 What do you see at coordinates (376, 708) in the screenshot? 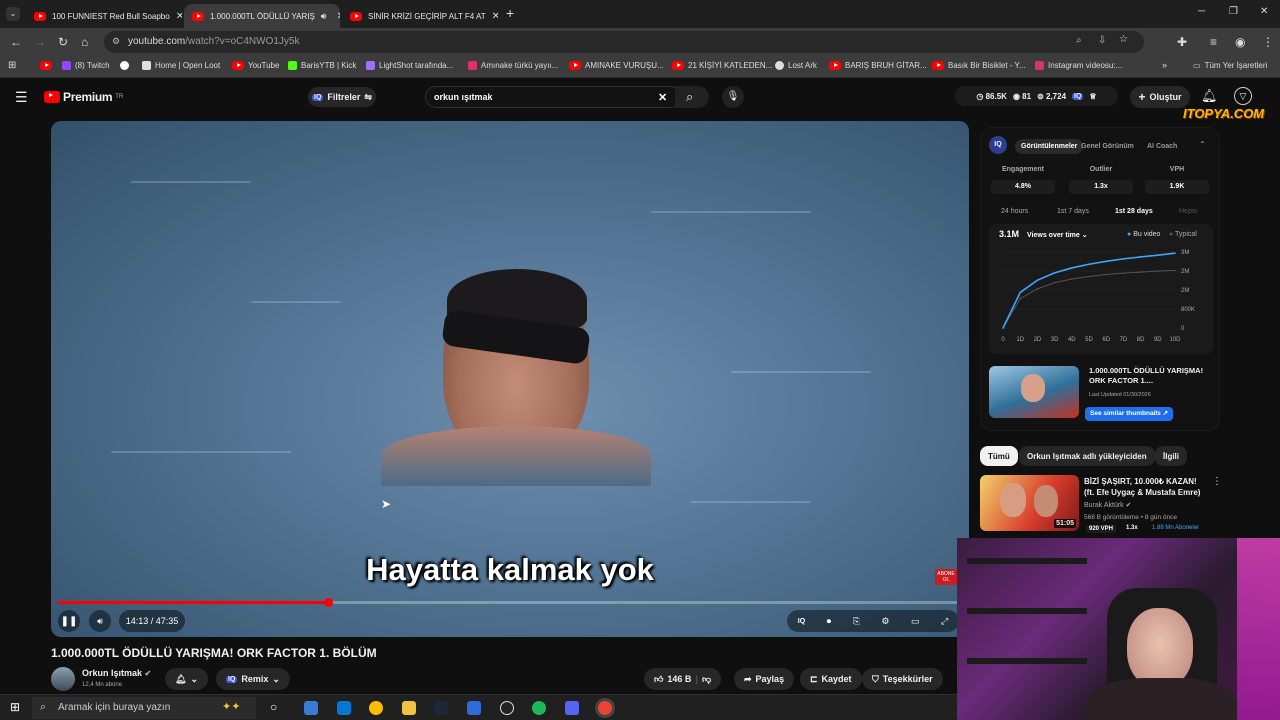
I see `chrome-icon` at bounding box center [376, 708].